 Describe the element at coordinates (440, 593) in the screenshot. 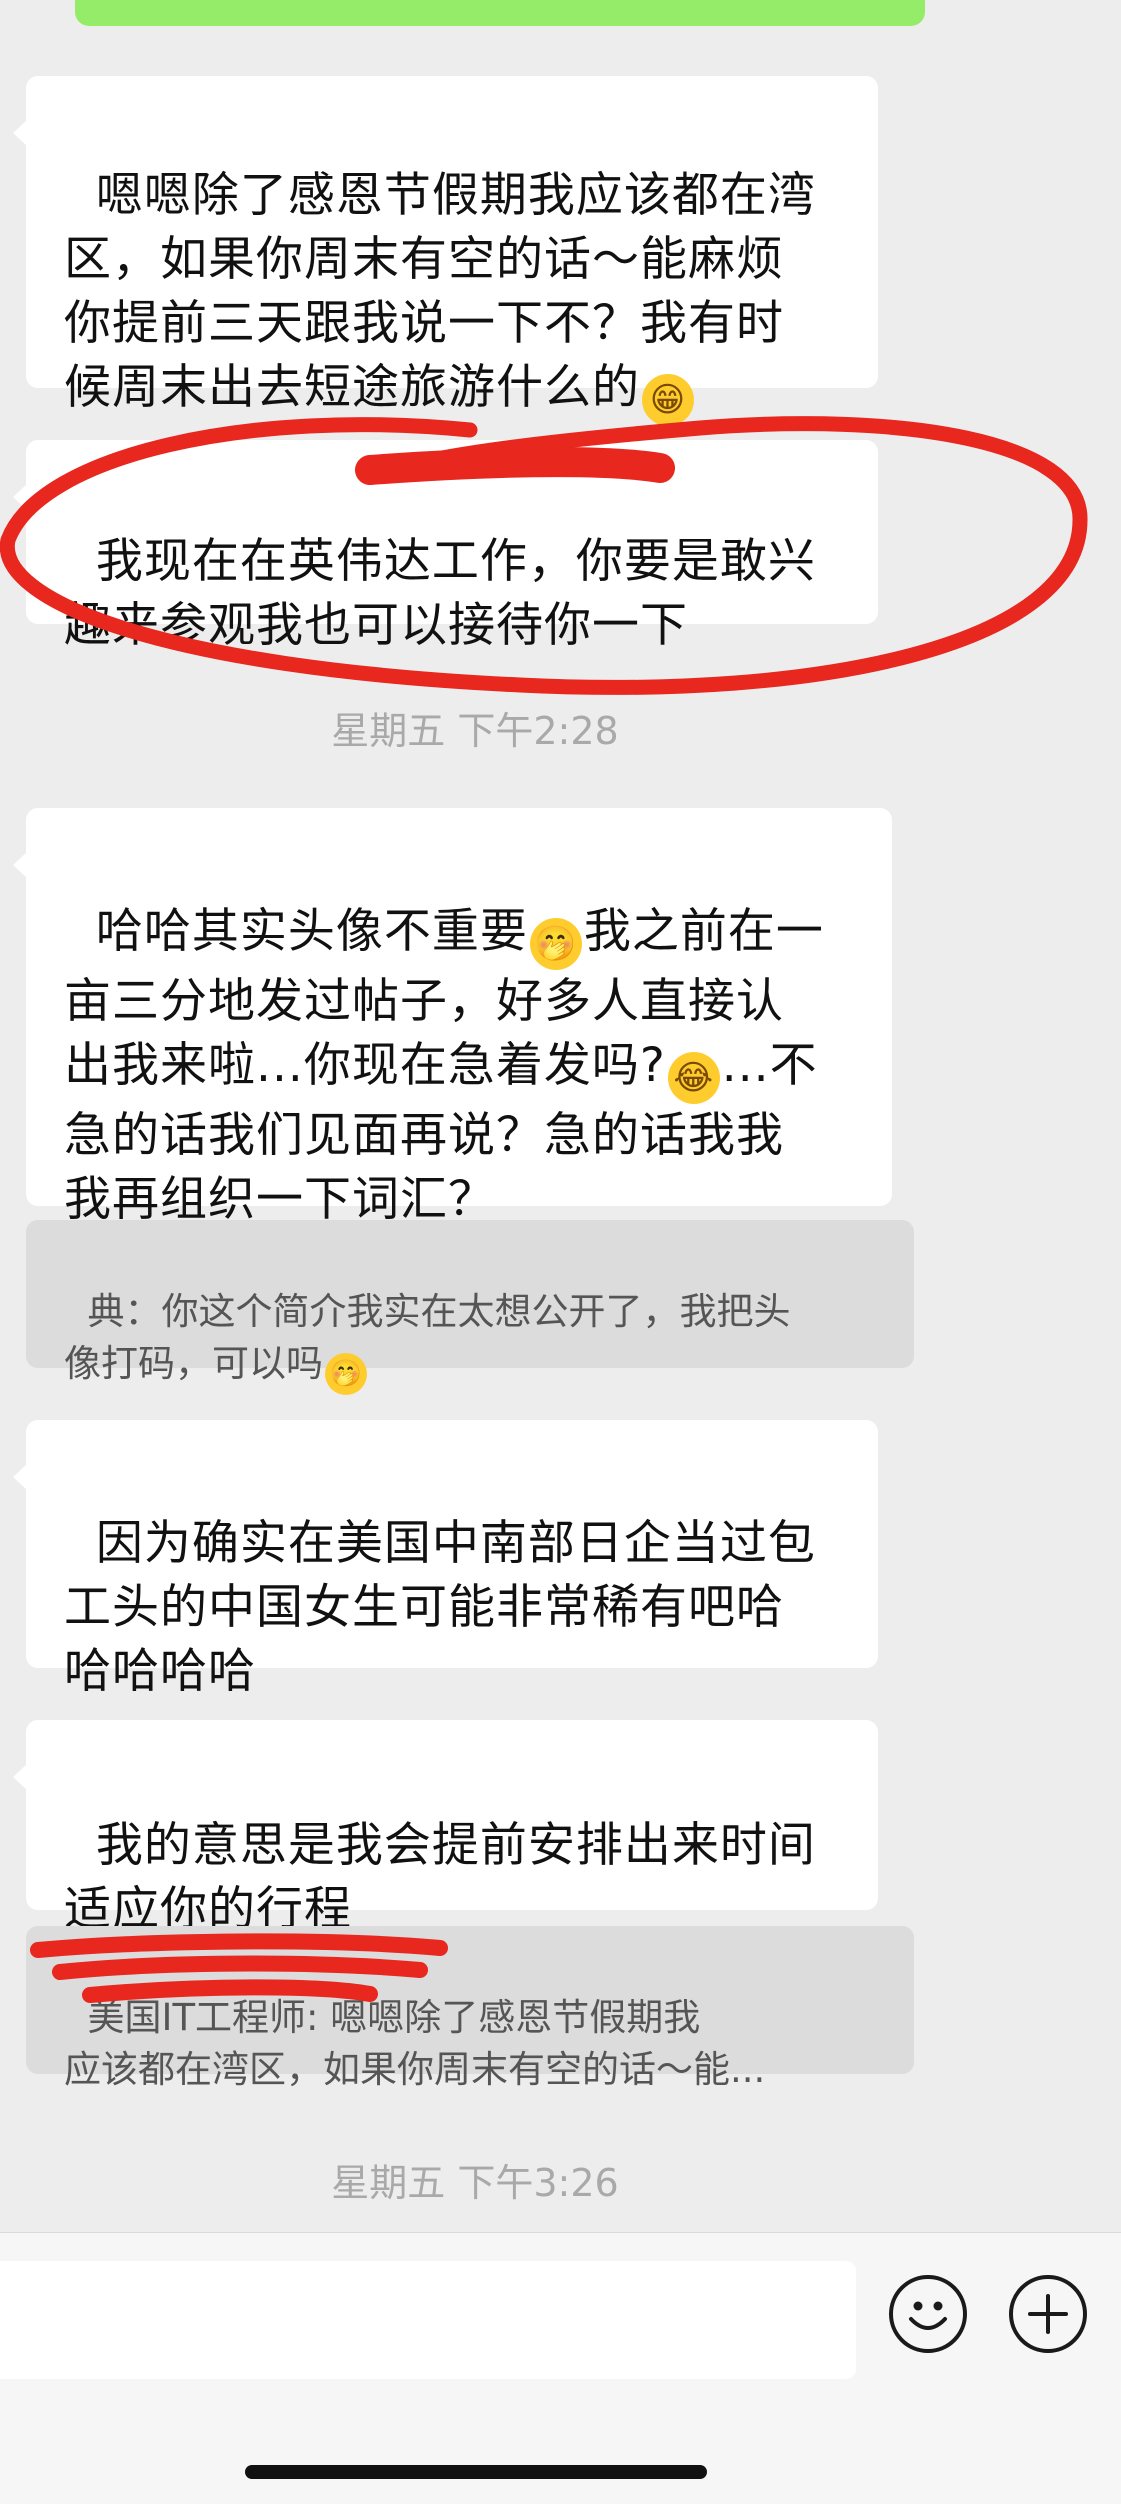

I see `message-text: 我现在在英伟达工作，你要是敢兴 趣来参观我也可以接待你一下` at that location.